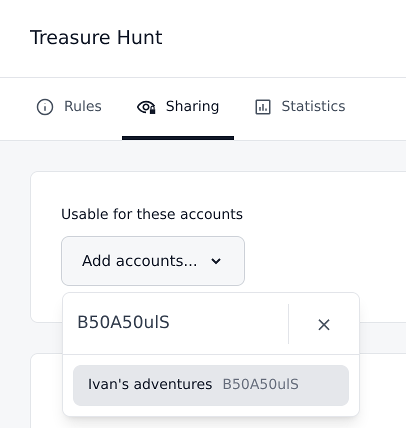 The width and height of the screenshot is (406, 428). I want to click on page-title: Treasure Hunt, so click(96, 39).